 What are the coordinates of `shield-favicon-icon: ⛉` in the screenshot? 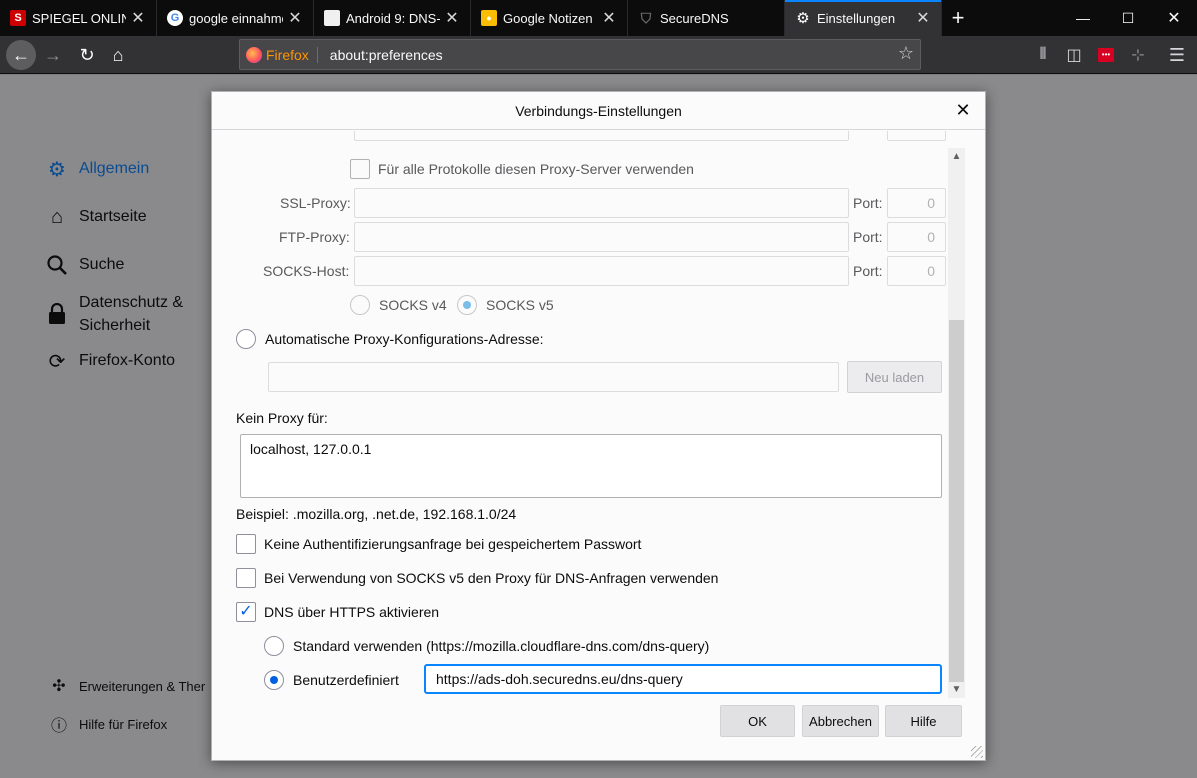 It's located at (646, 17).